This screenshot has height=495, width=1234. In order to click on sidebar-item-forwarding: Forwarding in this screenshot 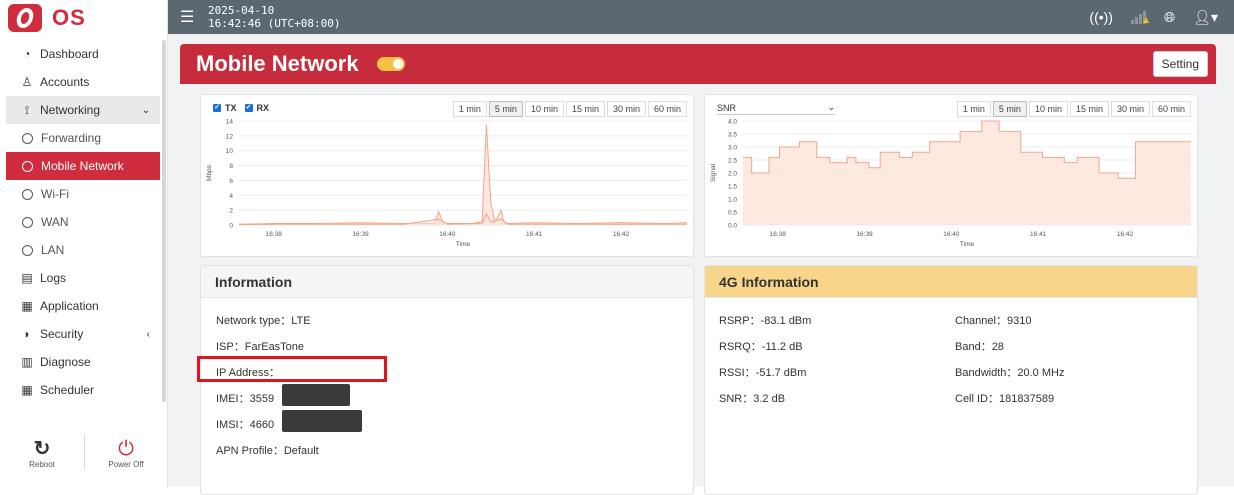, I will do `click(83, 138)`.